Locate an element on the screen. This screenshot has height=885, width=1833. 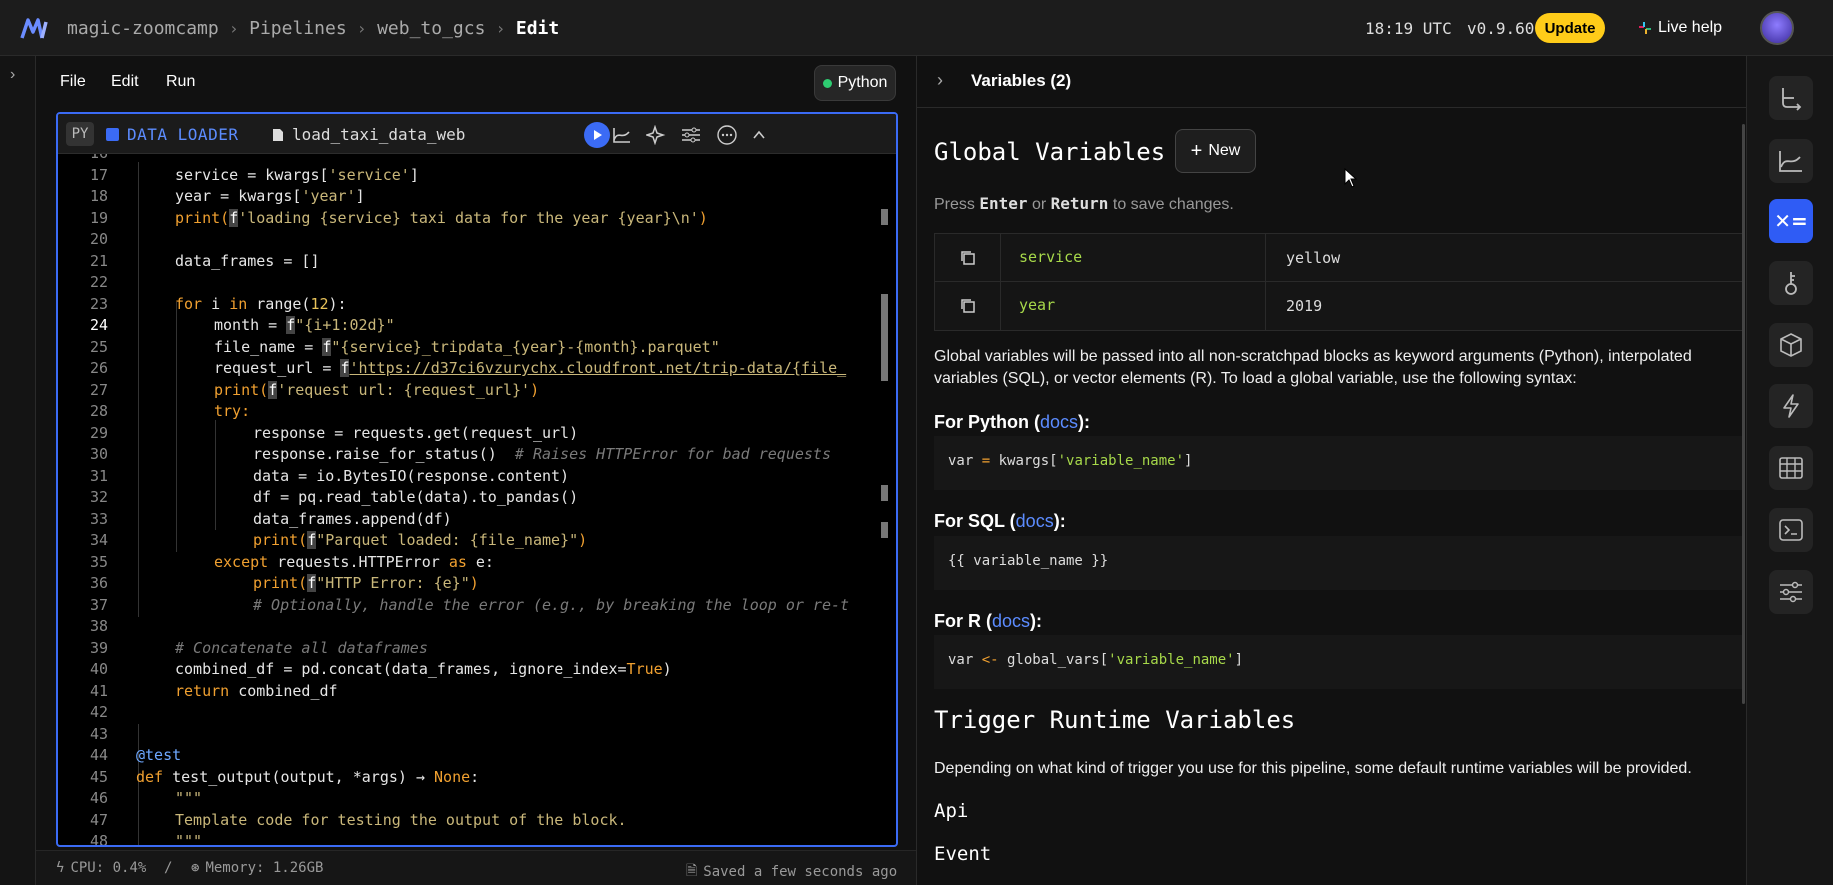
trigger-runtime-variables-title: Trigger Runtime Variables is located at coordinates (1115, 720).